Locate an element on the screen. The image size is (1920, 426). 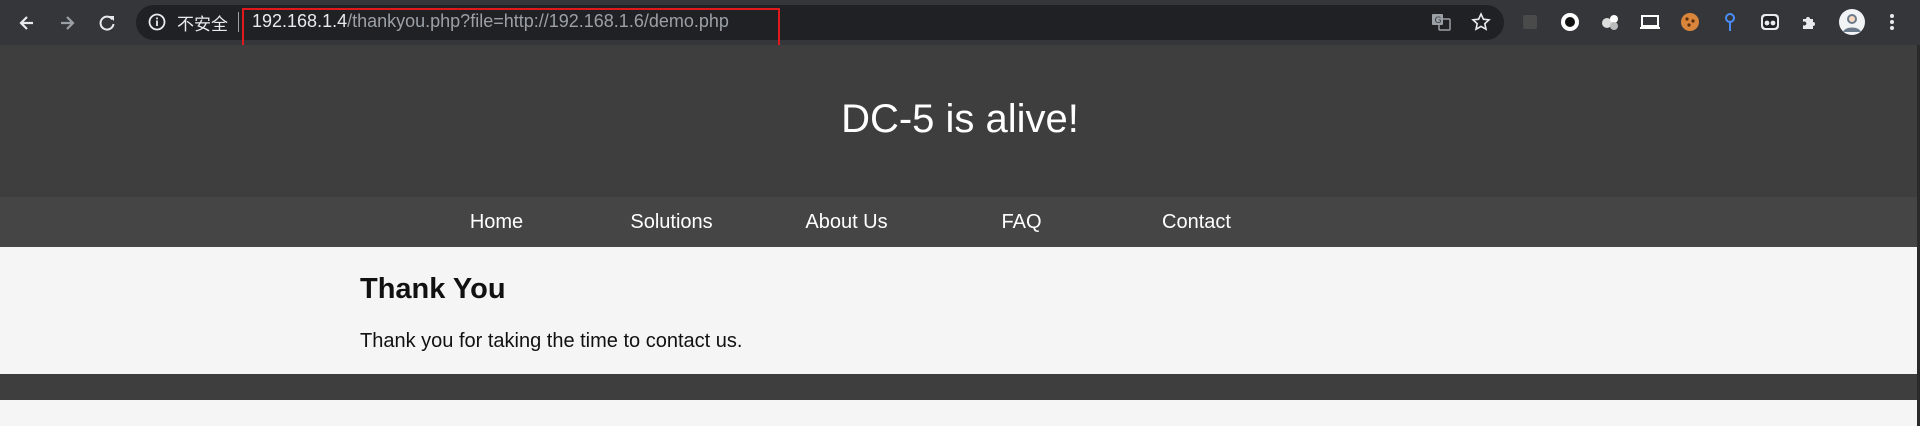
nav-solutions: Solutions is located at coordinates (671, 222).